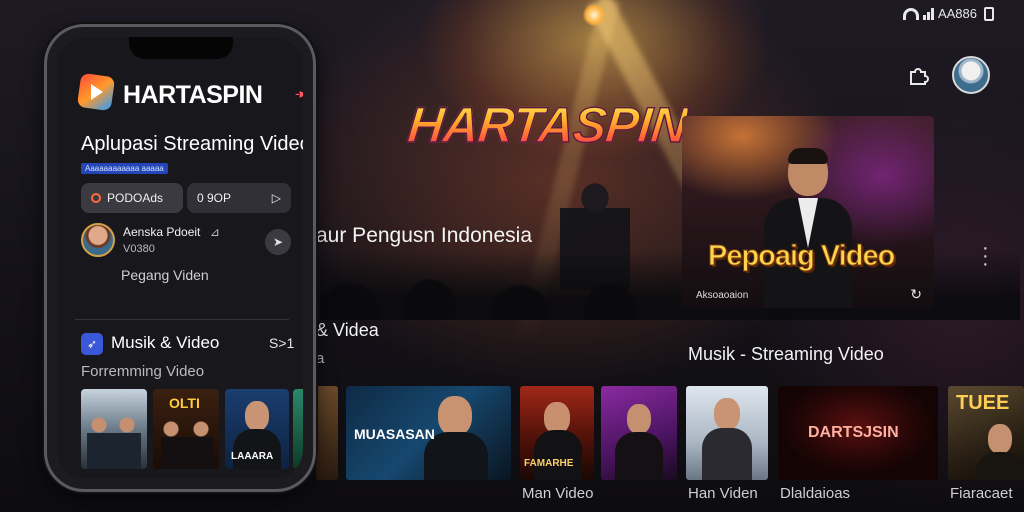 Image resolution: width=1024 pixels, height=512 pixels. I want to click on ads-button: PODOAds, so click(132, 198).